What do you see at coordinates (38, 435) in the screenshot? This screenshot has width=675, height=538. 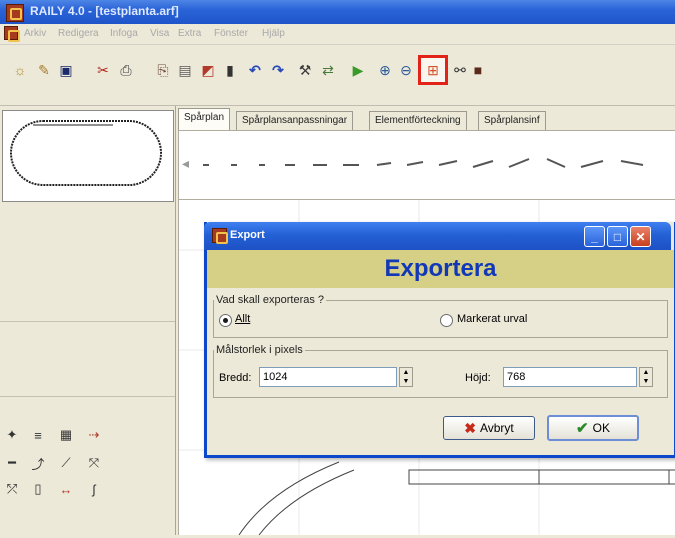 I see `tool-lines-icon: ≡` at bounding box center [38, 435].